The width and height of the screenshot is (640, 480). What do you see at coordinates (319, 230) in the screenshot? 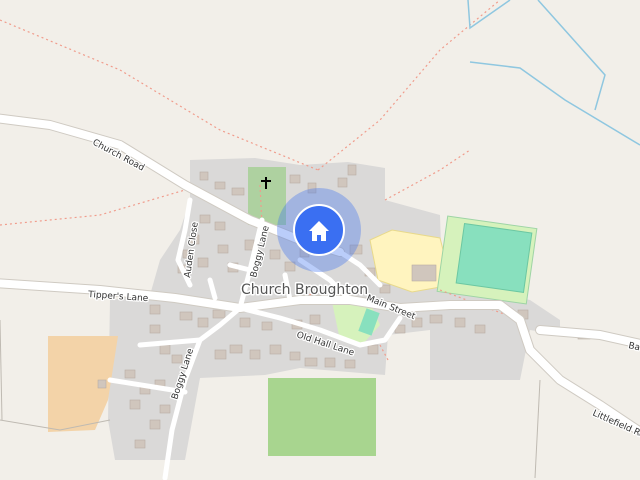
I see `home-location-marker` at bounding box center [319, 230].